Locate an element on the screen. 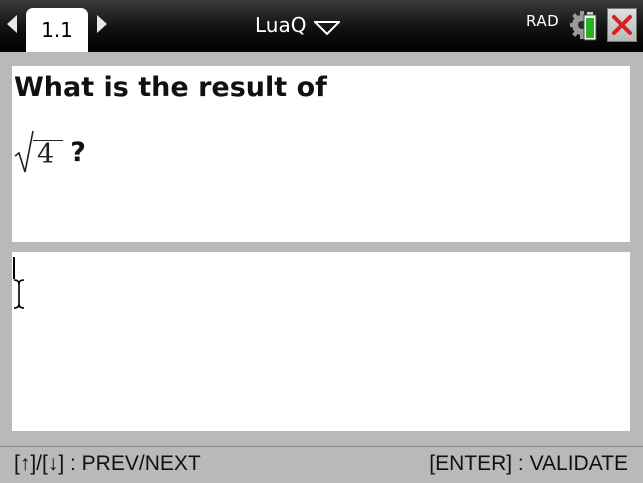 The image size is (643, 483). battery-icon is located at coordinates (587, 25).